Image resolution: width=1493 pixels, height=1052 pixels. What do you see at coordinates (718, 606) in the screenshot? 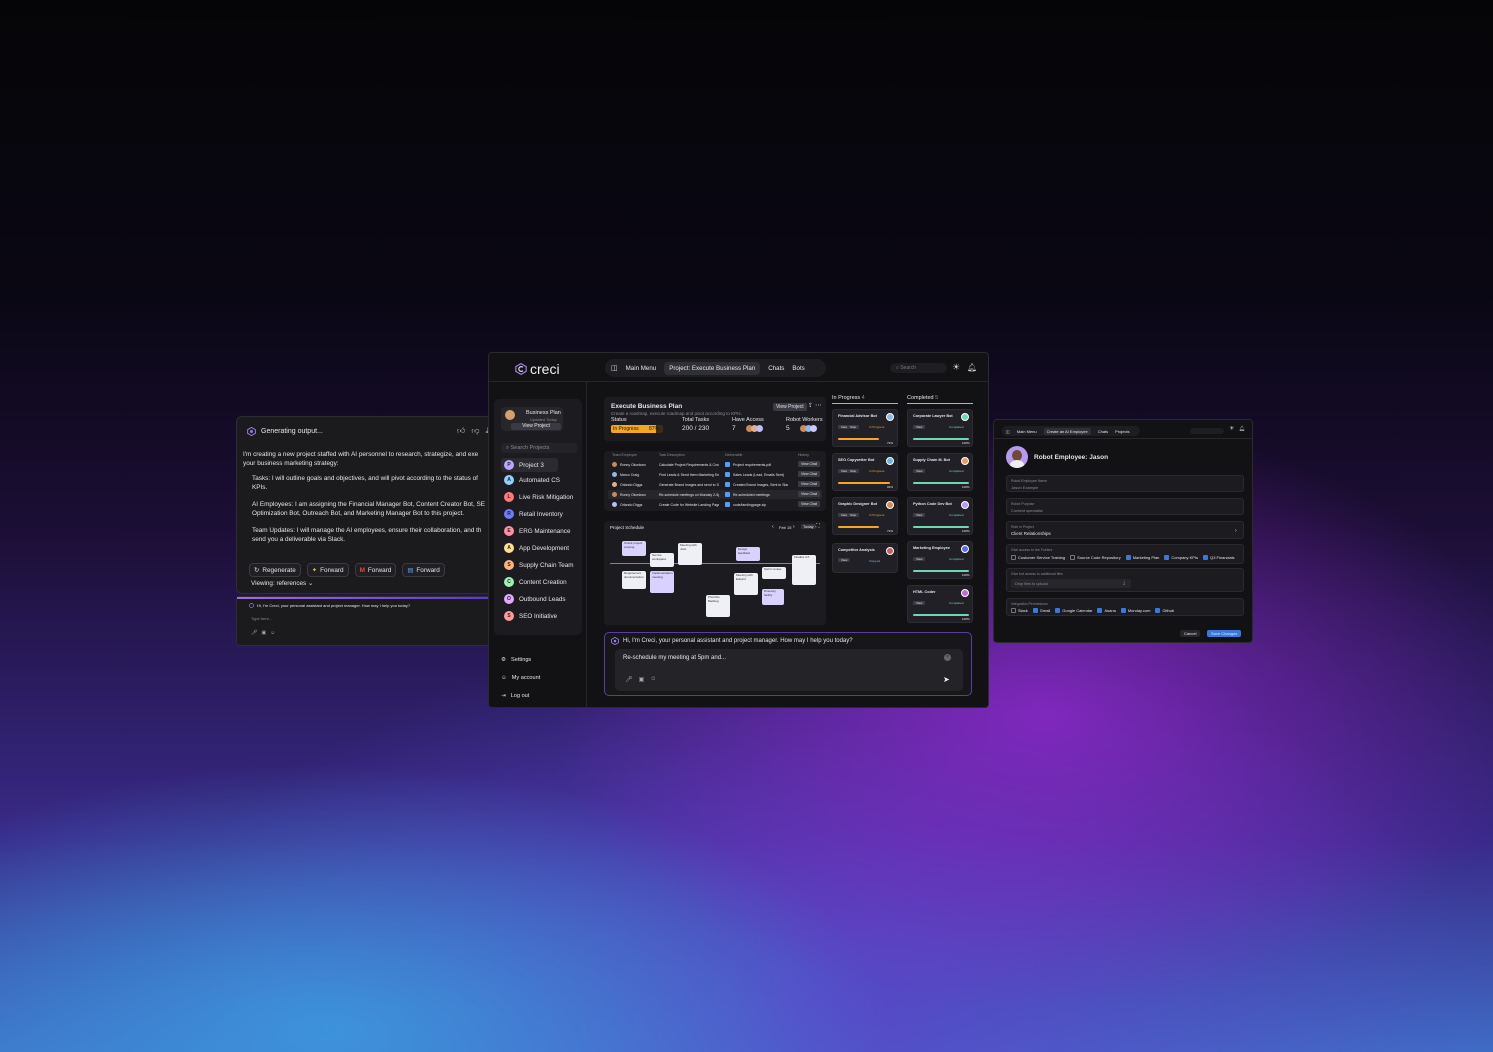
I see `schedule-event: Prioritize Backlog` at bounding box center [718, 606].